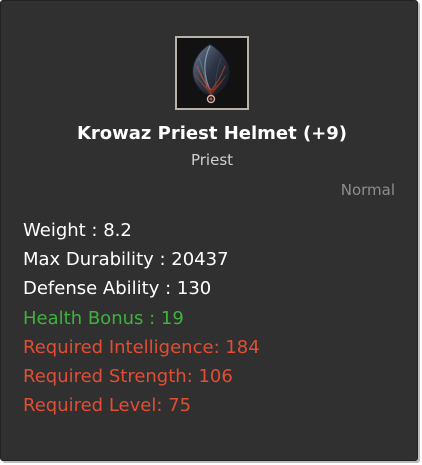 The image size is (422, 465). I want to click on stat-max-durability: Max Durability : 20437, so click(126, 260).